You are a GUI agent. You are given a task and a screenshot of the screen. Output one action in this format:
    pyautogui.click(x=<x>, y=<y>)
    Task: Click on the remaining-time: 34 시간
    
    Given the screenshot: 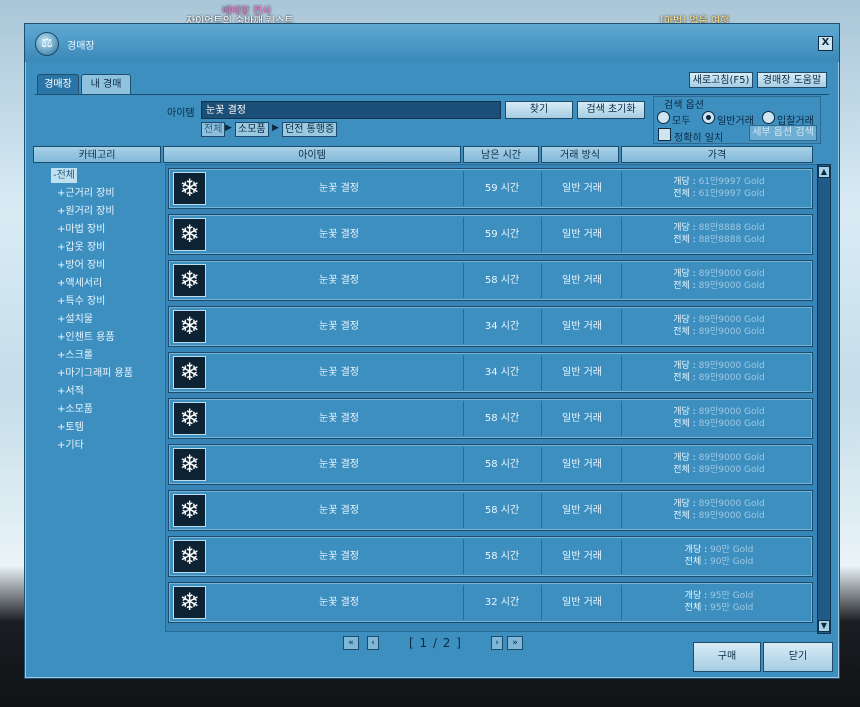 What is the action you would take?
    pyautogui.click(x=502, y=372)
    